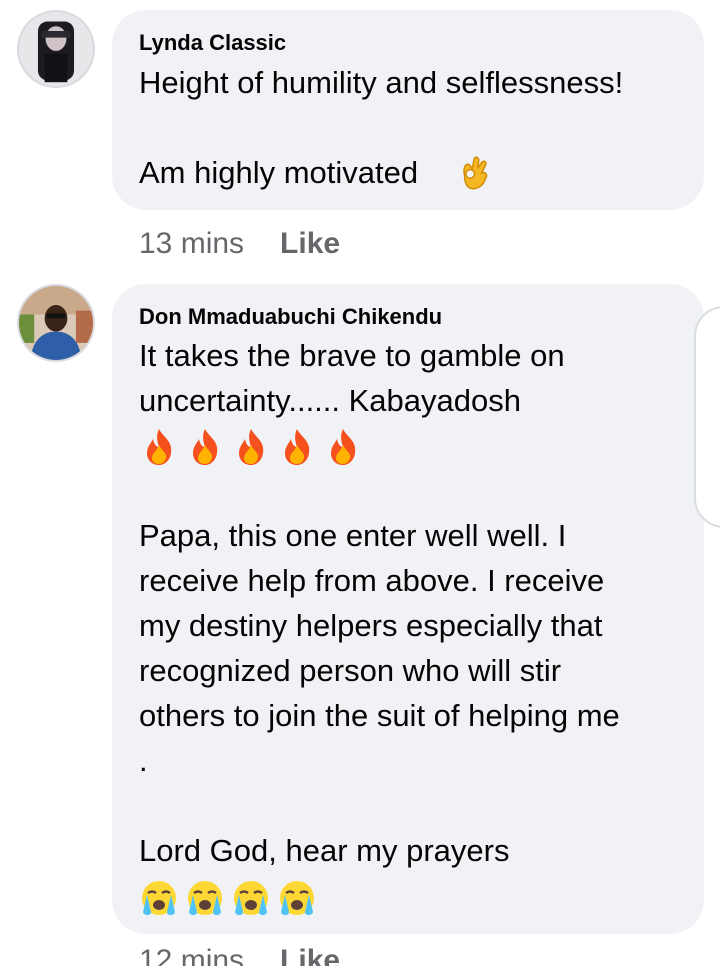  What do you see at coordinates (350, 670) in the screenshot?
I see `comment-text-line: recognized person who will stir` at bounding box center [350, 670].